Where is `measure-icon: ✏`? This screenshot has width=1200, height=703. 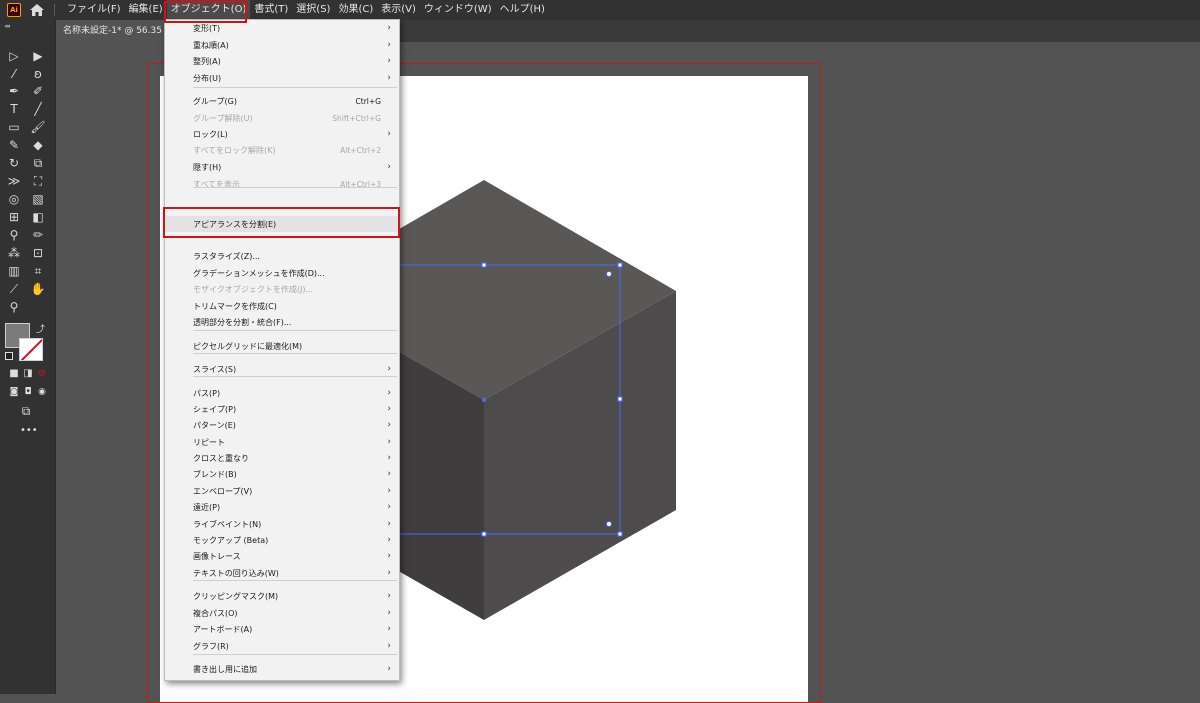
measure-icon: ✏ is located at coordinates (38, 235).